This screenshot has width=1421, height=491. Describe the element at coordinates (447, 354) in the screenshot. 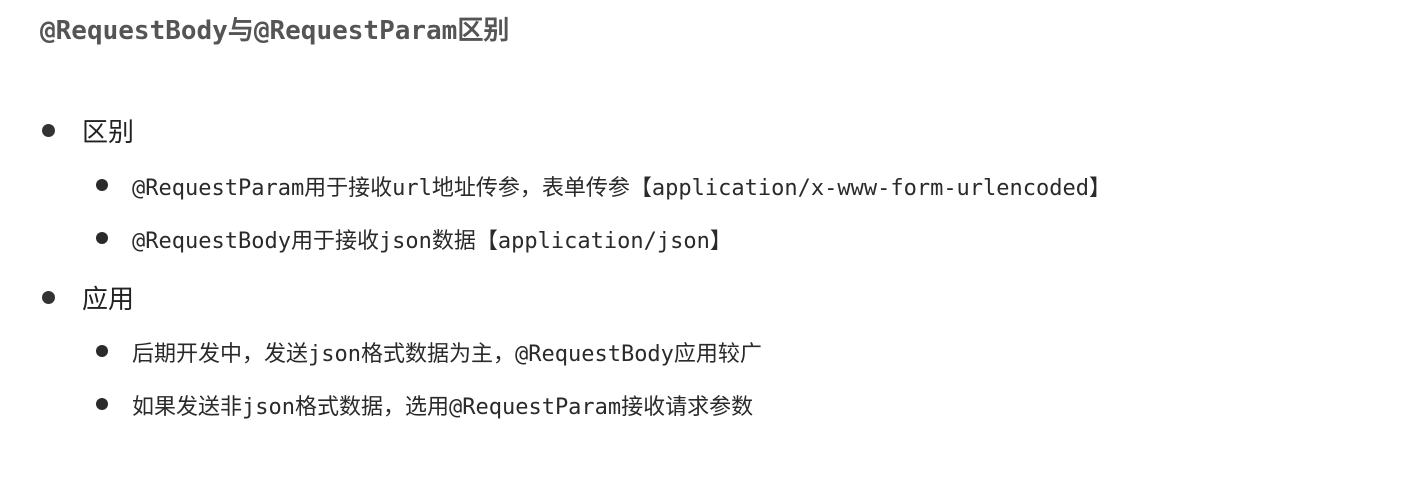

I see `list-item: 后期开发中，发送json格式数据为主，@RequestBody应用较广` at that location.